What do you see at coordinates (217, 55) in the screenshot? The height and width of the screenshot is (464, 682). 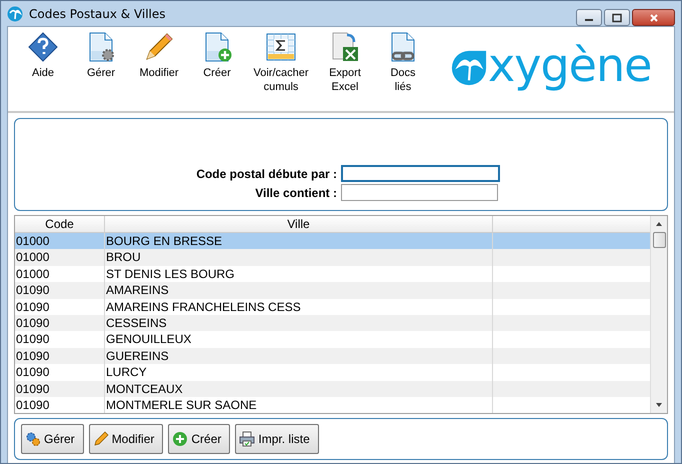 I see `toolbar-button: Créer` at bounding box center [217, 55].